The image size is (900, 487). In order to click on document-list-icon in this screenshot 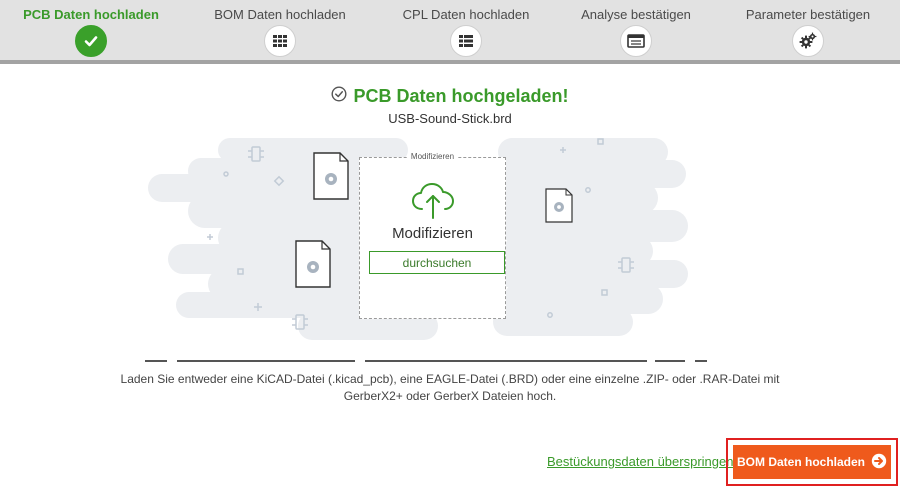, I will do `click(636, 41)`.